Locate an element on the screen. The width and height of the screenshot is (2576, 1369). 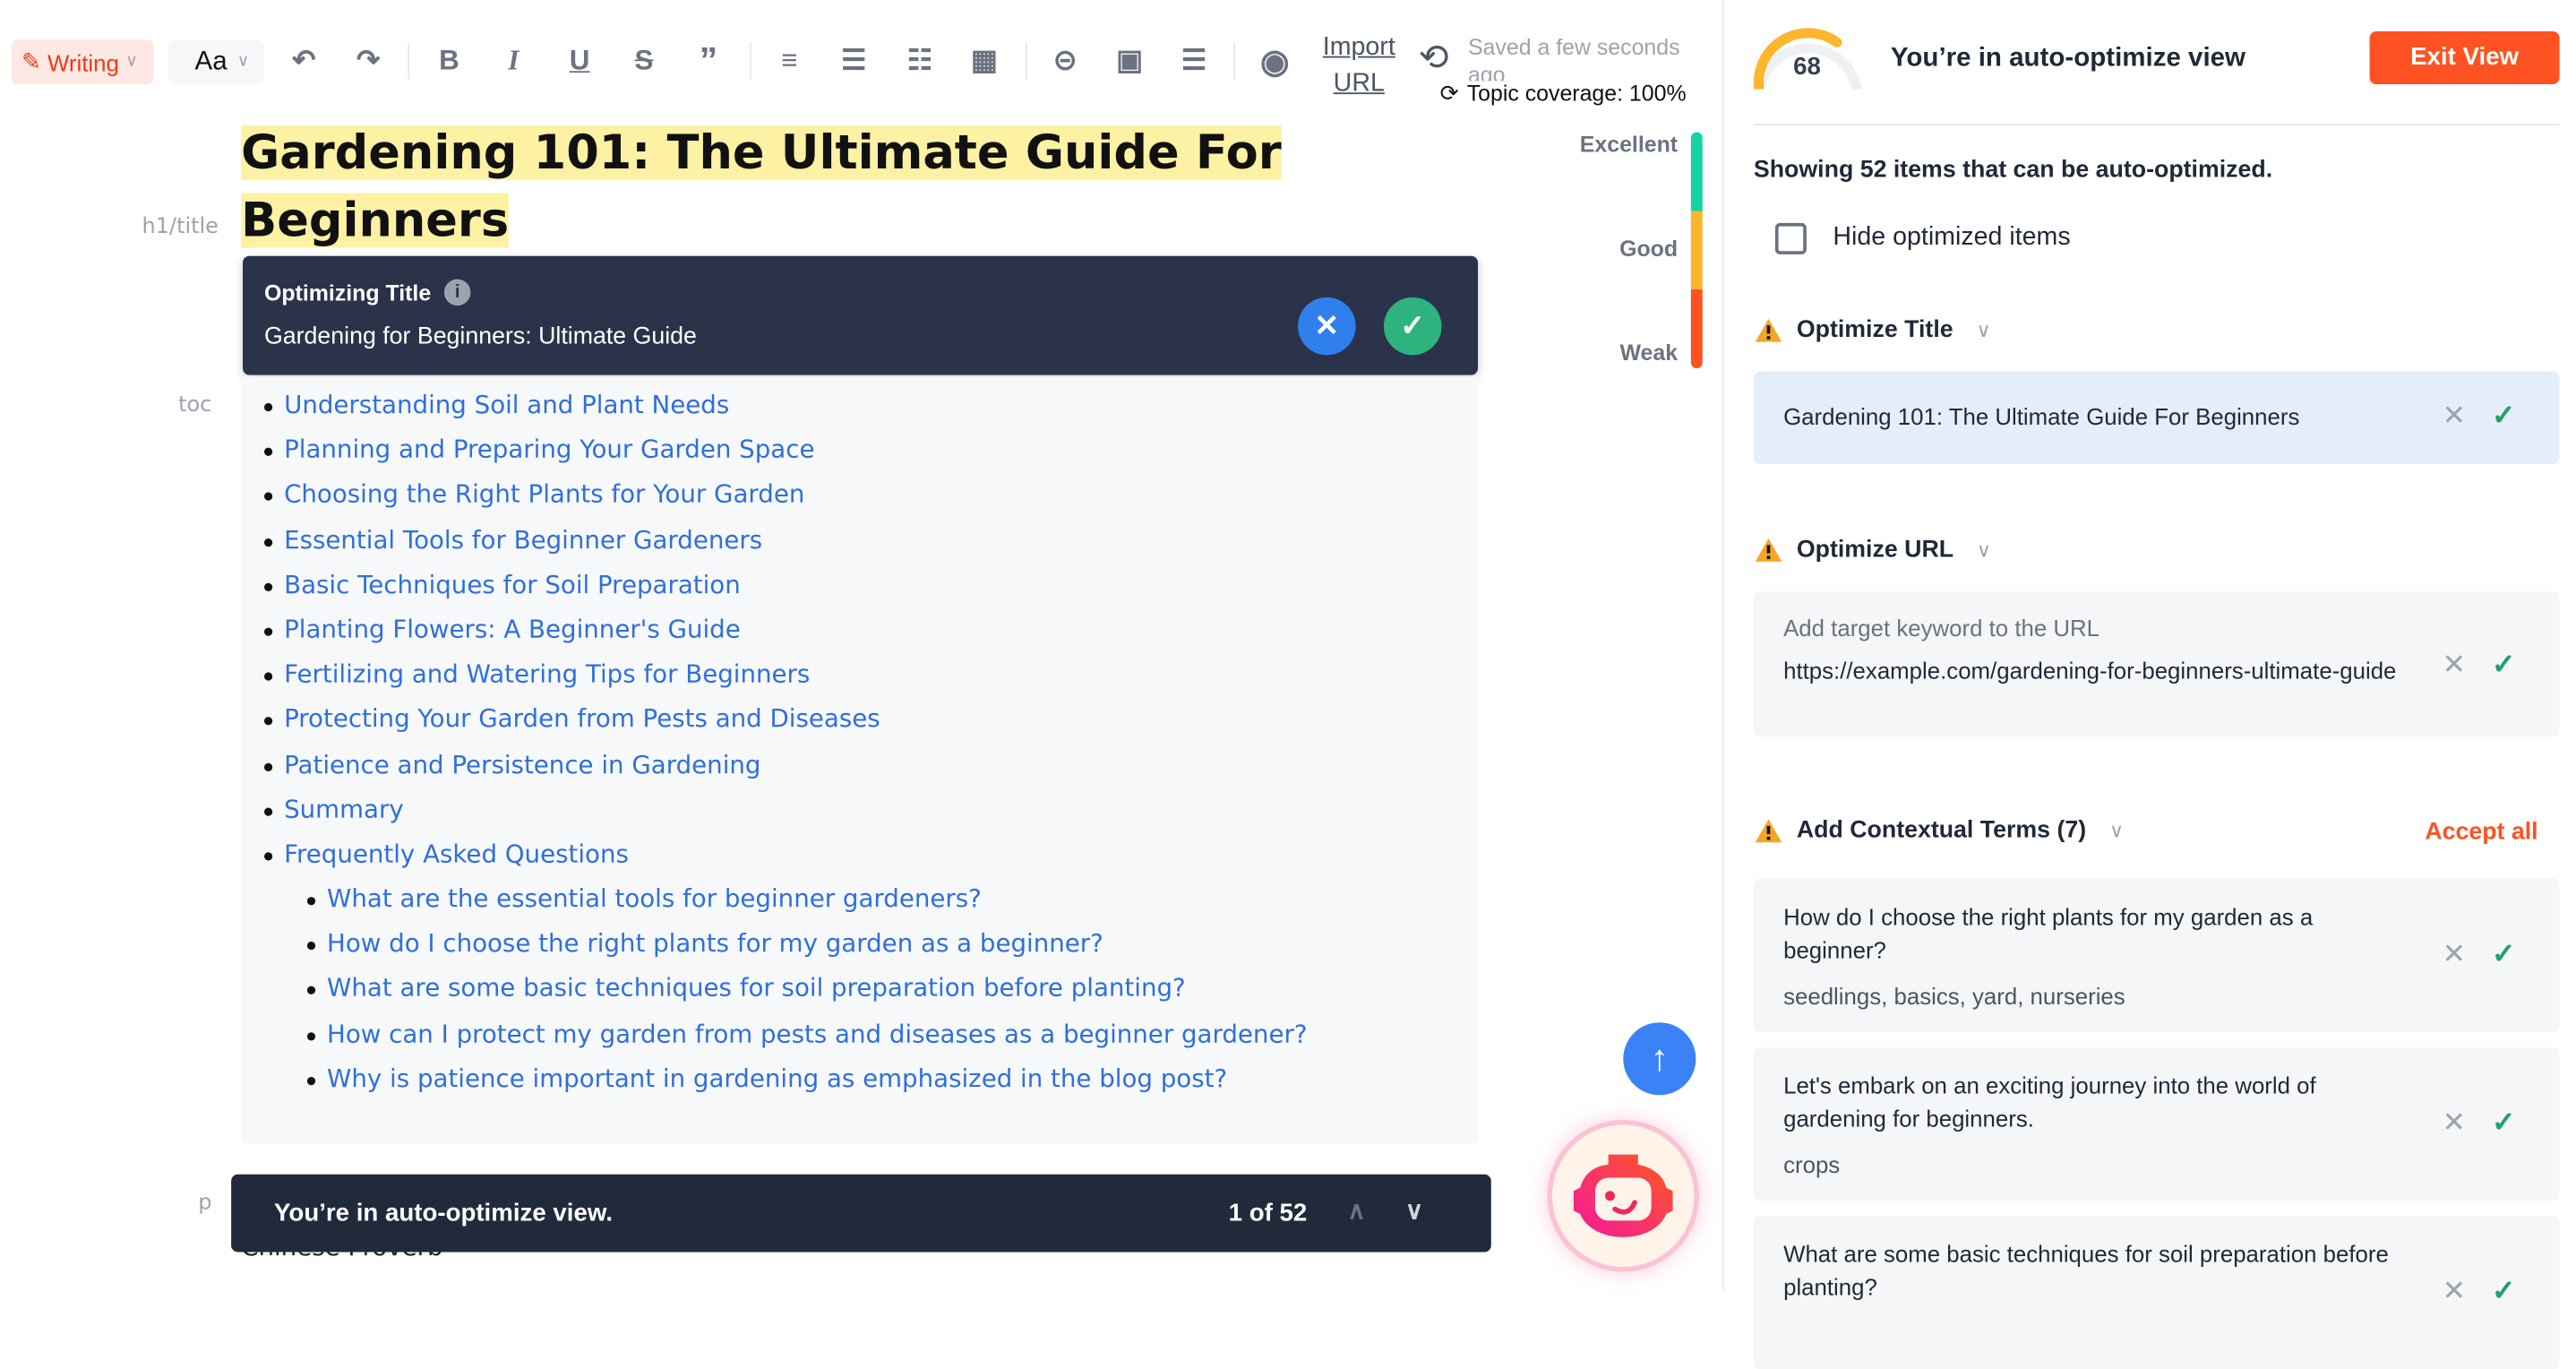
bot-face-icon is located at coordinates (1623, 1195).